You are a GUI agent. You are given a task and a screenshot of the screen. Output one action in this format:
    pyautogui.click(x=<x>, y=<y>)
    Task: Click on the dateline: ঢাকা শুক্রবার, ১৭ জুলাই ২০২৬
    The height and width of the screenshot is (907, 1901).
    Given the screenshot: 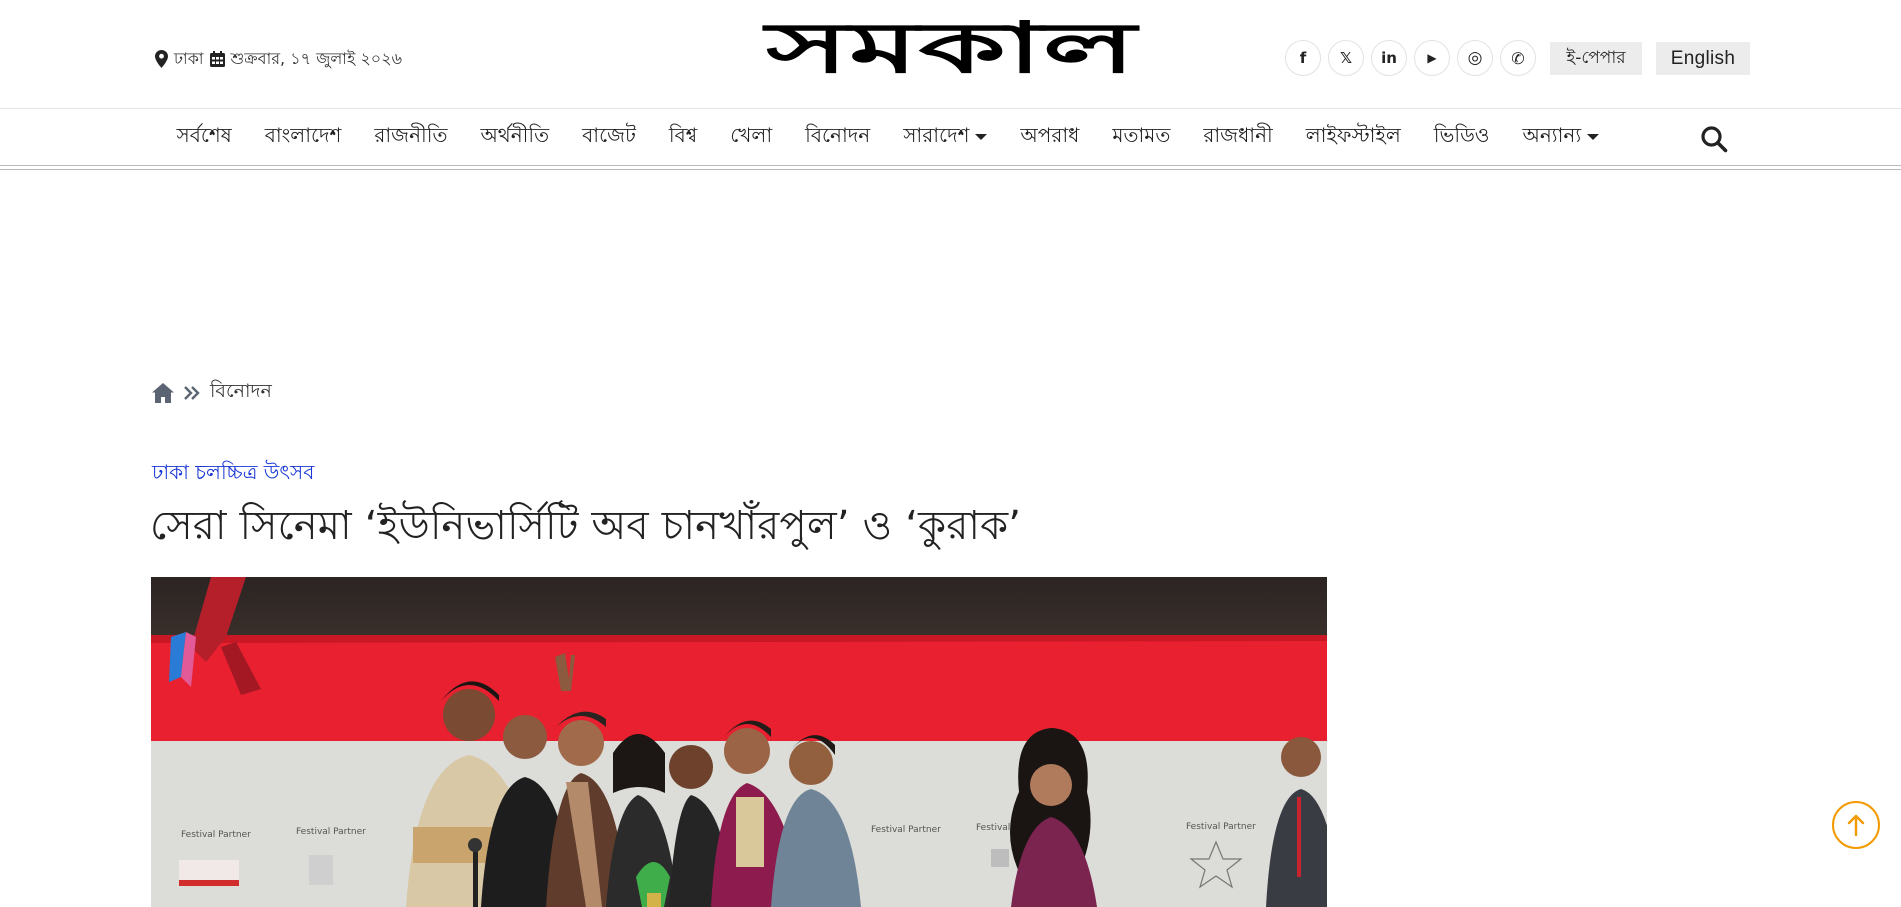 What is the action you would take?
    pyautogui.click(x=278, y=59)
    